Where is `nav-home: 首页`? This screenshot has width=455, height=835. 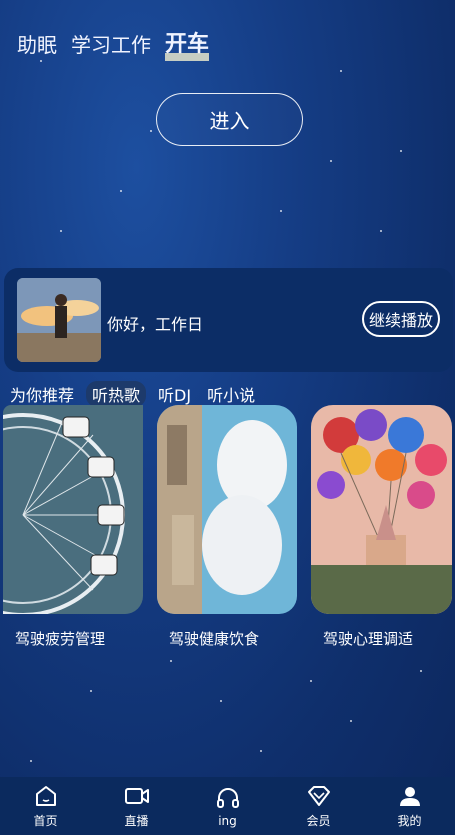
nav-home: 首页 is located at coordinates (46, 806).